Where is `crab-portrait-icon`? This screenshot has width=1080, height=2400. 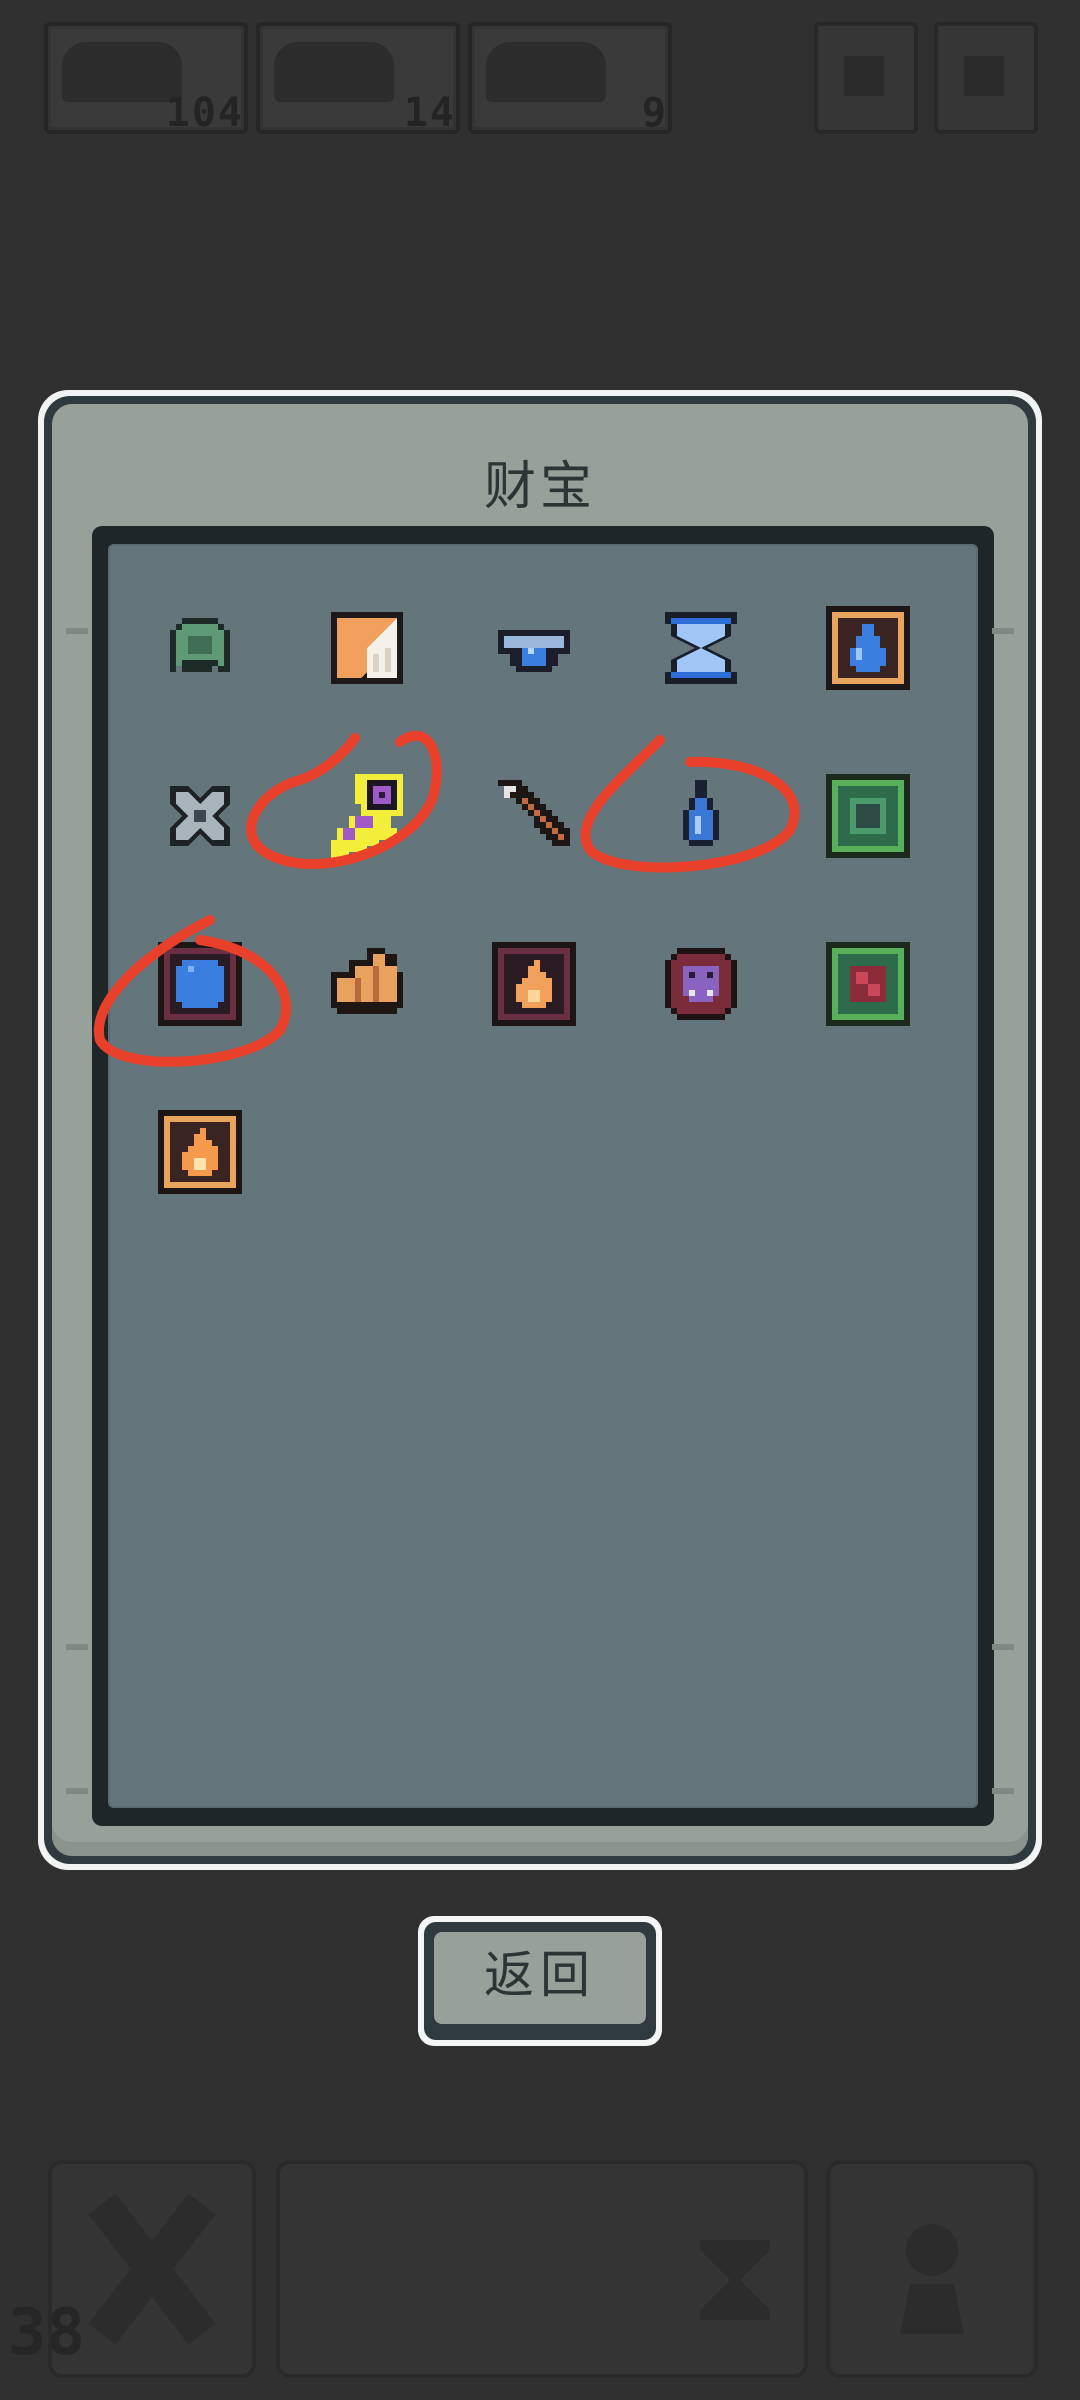 crab-portrait-icon is located at coordinates (546, 72).